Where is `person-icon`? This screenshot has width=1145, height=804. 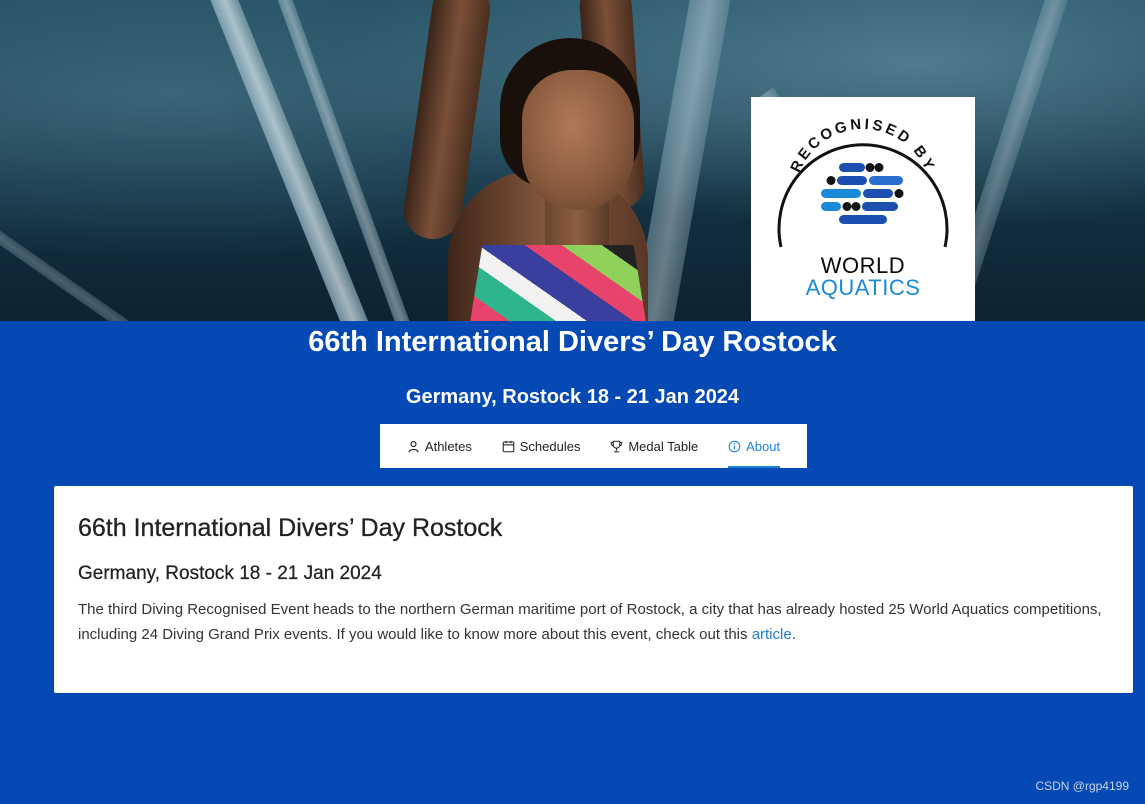 person-icon is located at coordinates (413, 446).